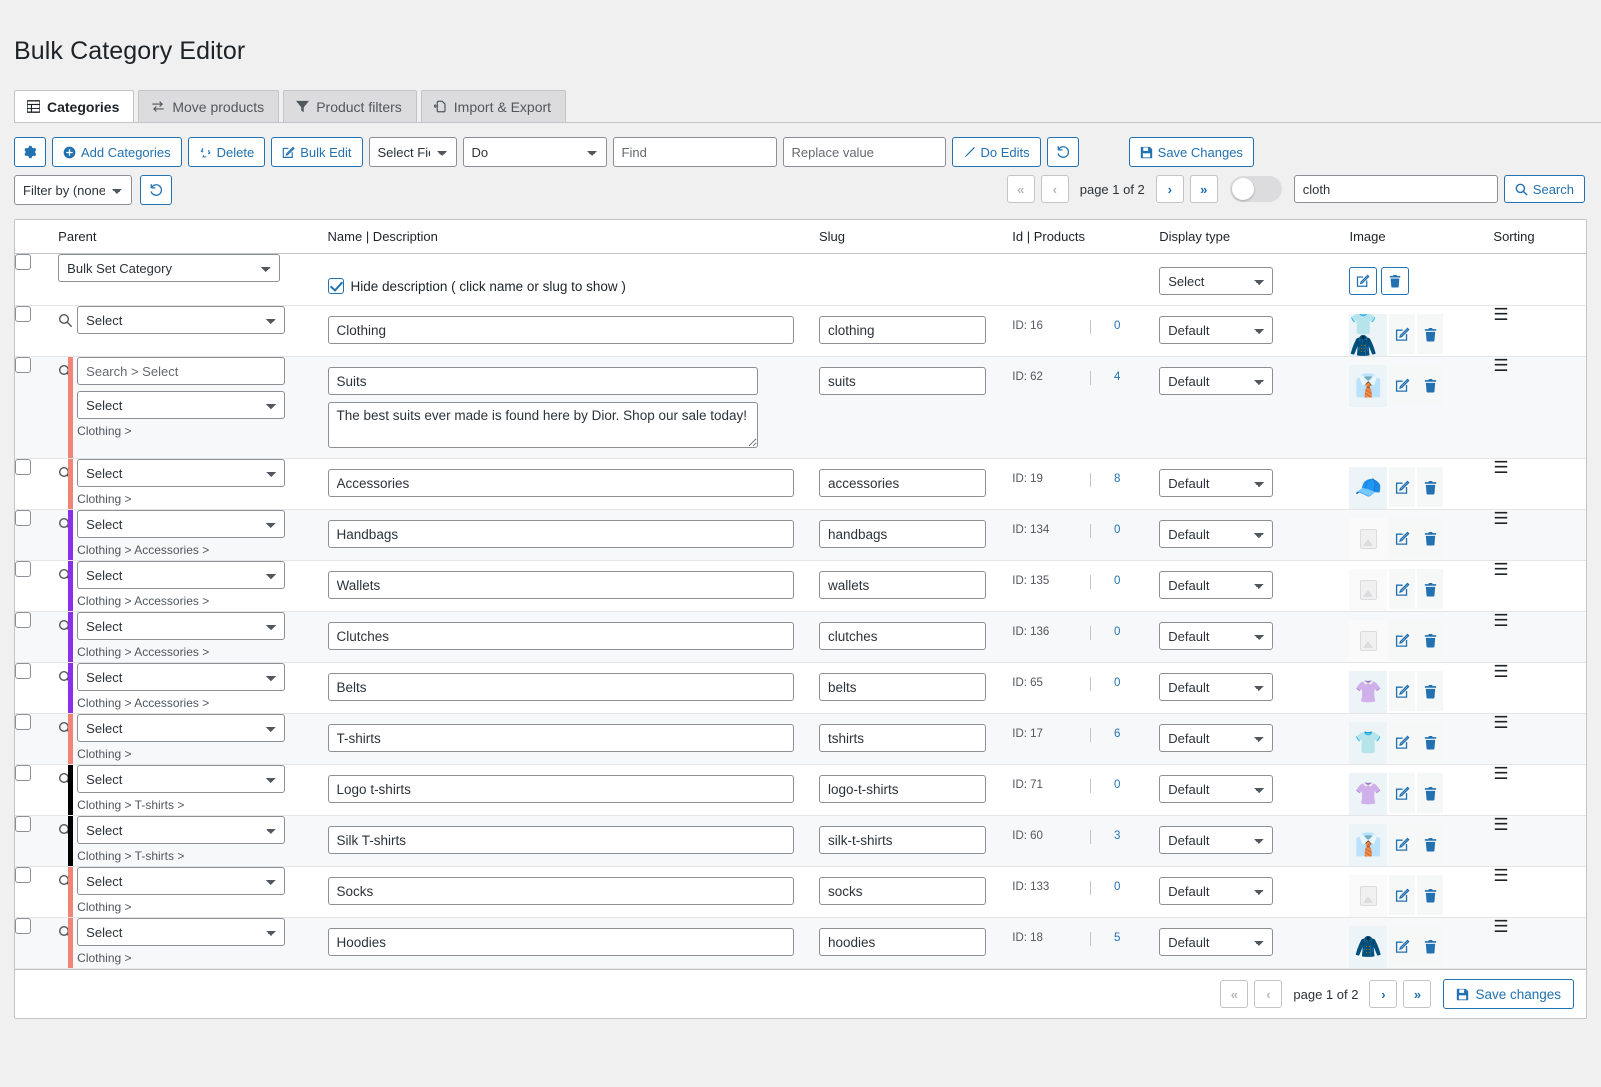 The image size is (1601, 1087). I want to click on footer-pagination-last-button: », so click(1417, 994).